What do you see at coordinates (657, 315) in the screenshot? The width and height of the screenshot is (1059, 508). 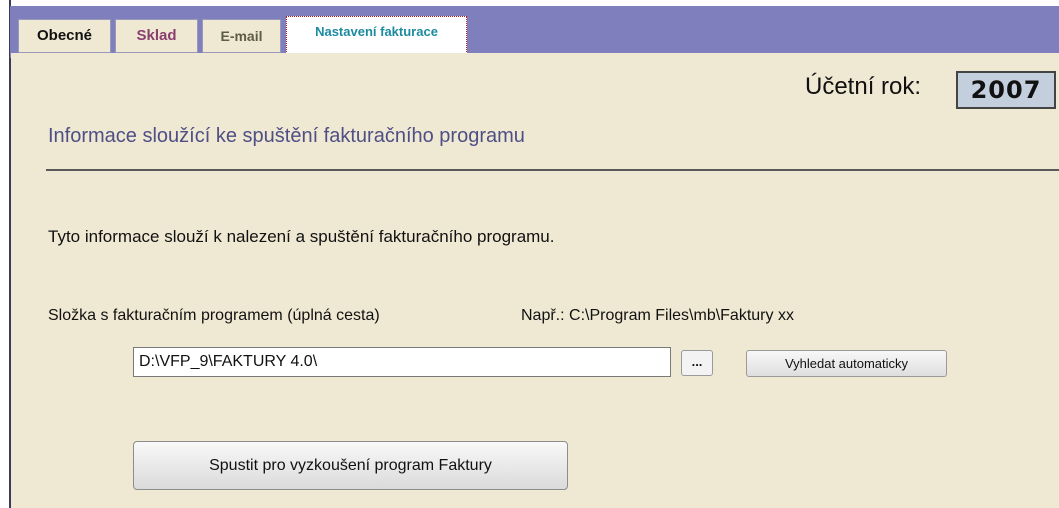 I see `folder-example-hint: Např.: C:\Program Files\mb\Faktury xx` at bounding box center [657, 315].